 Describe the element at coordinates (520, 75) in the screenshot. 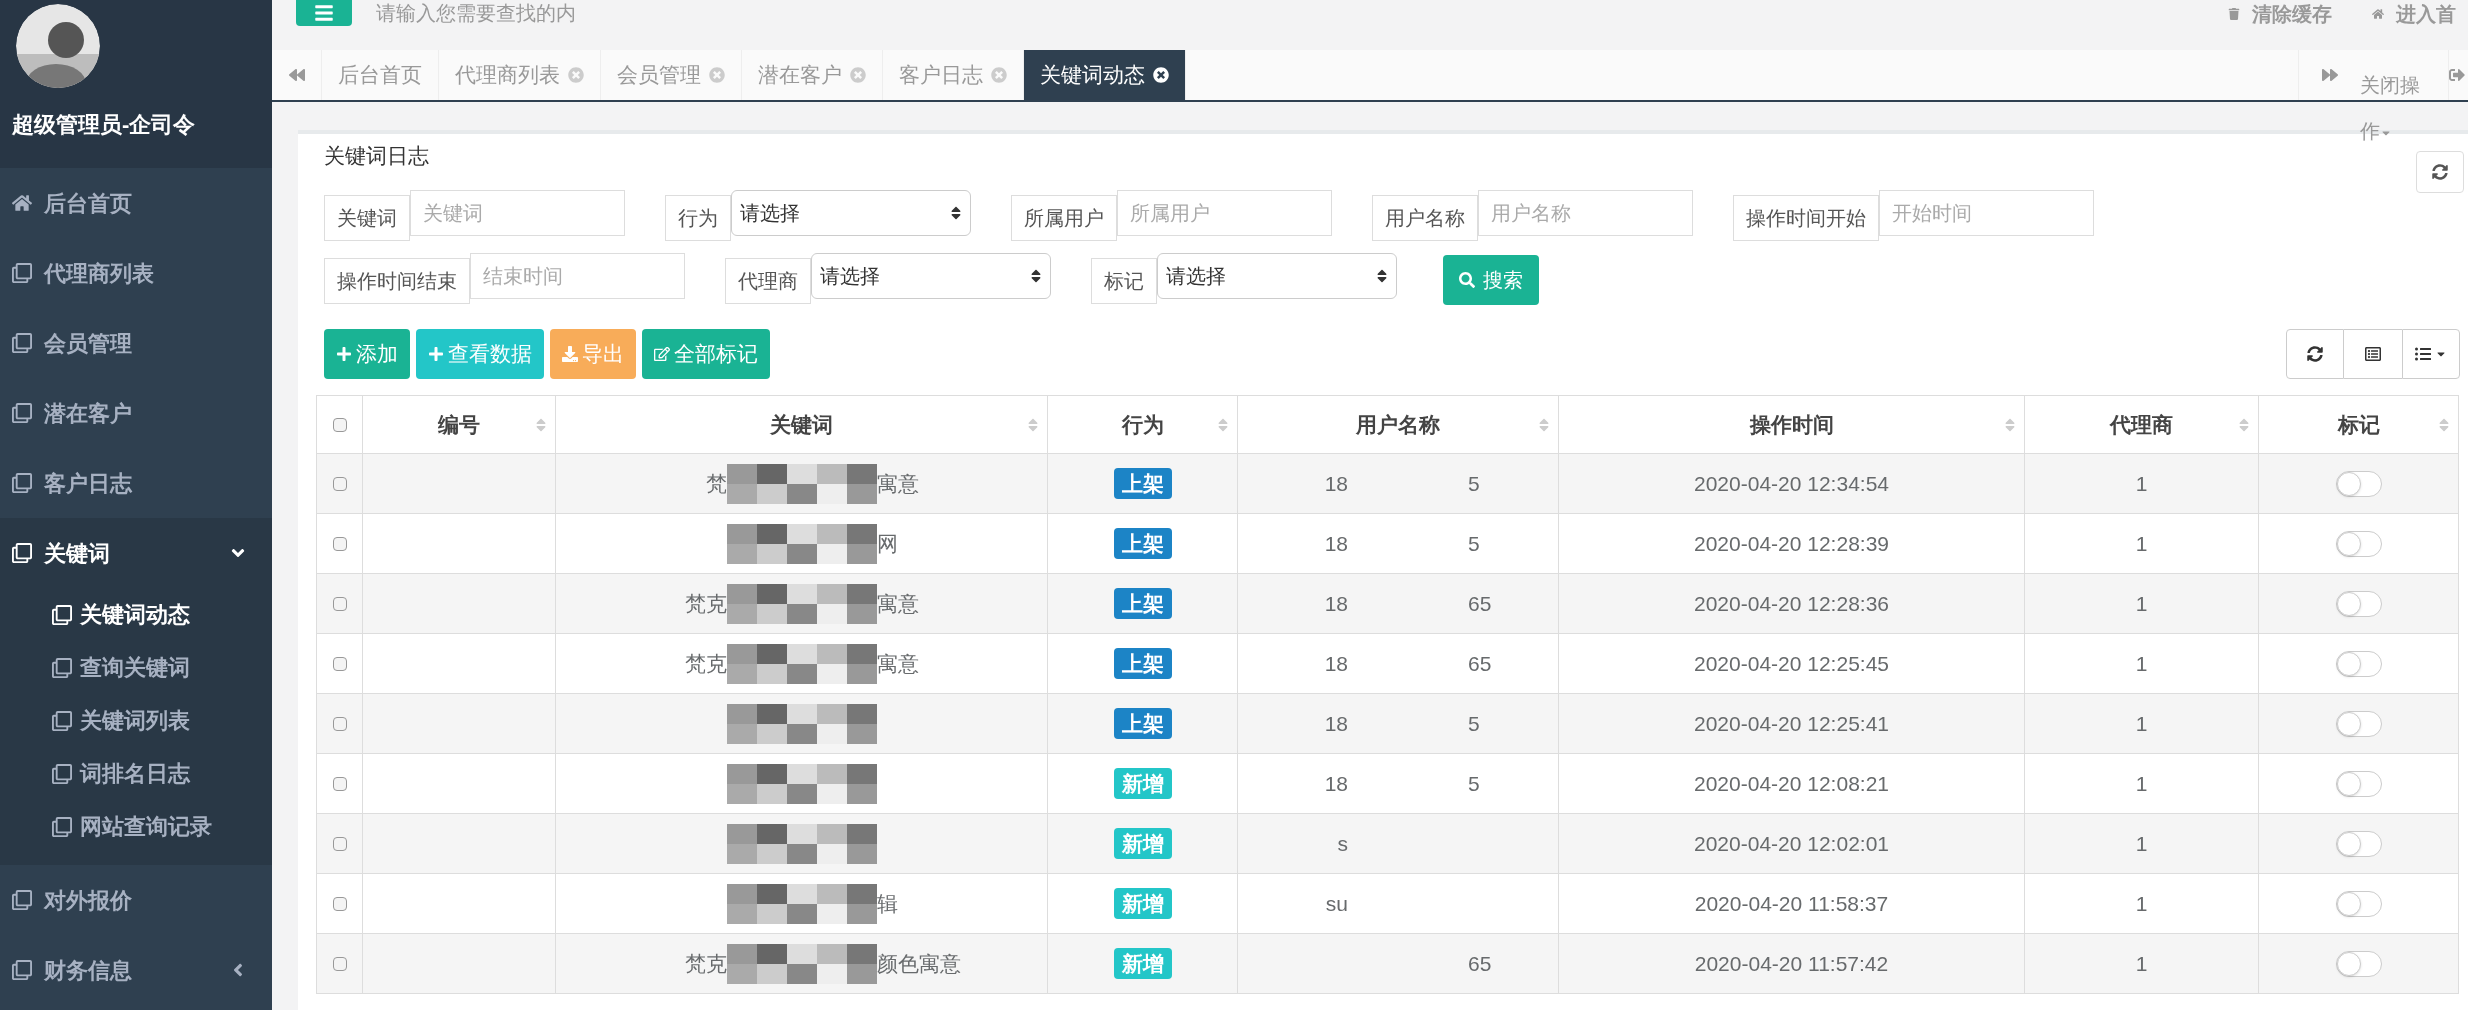

I see `page-tab: 代理商列表` at that location.